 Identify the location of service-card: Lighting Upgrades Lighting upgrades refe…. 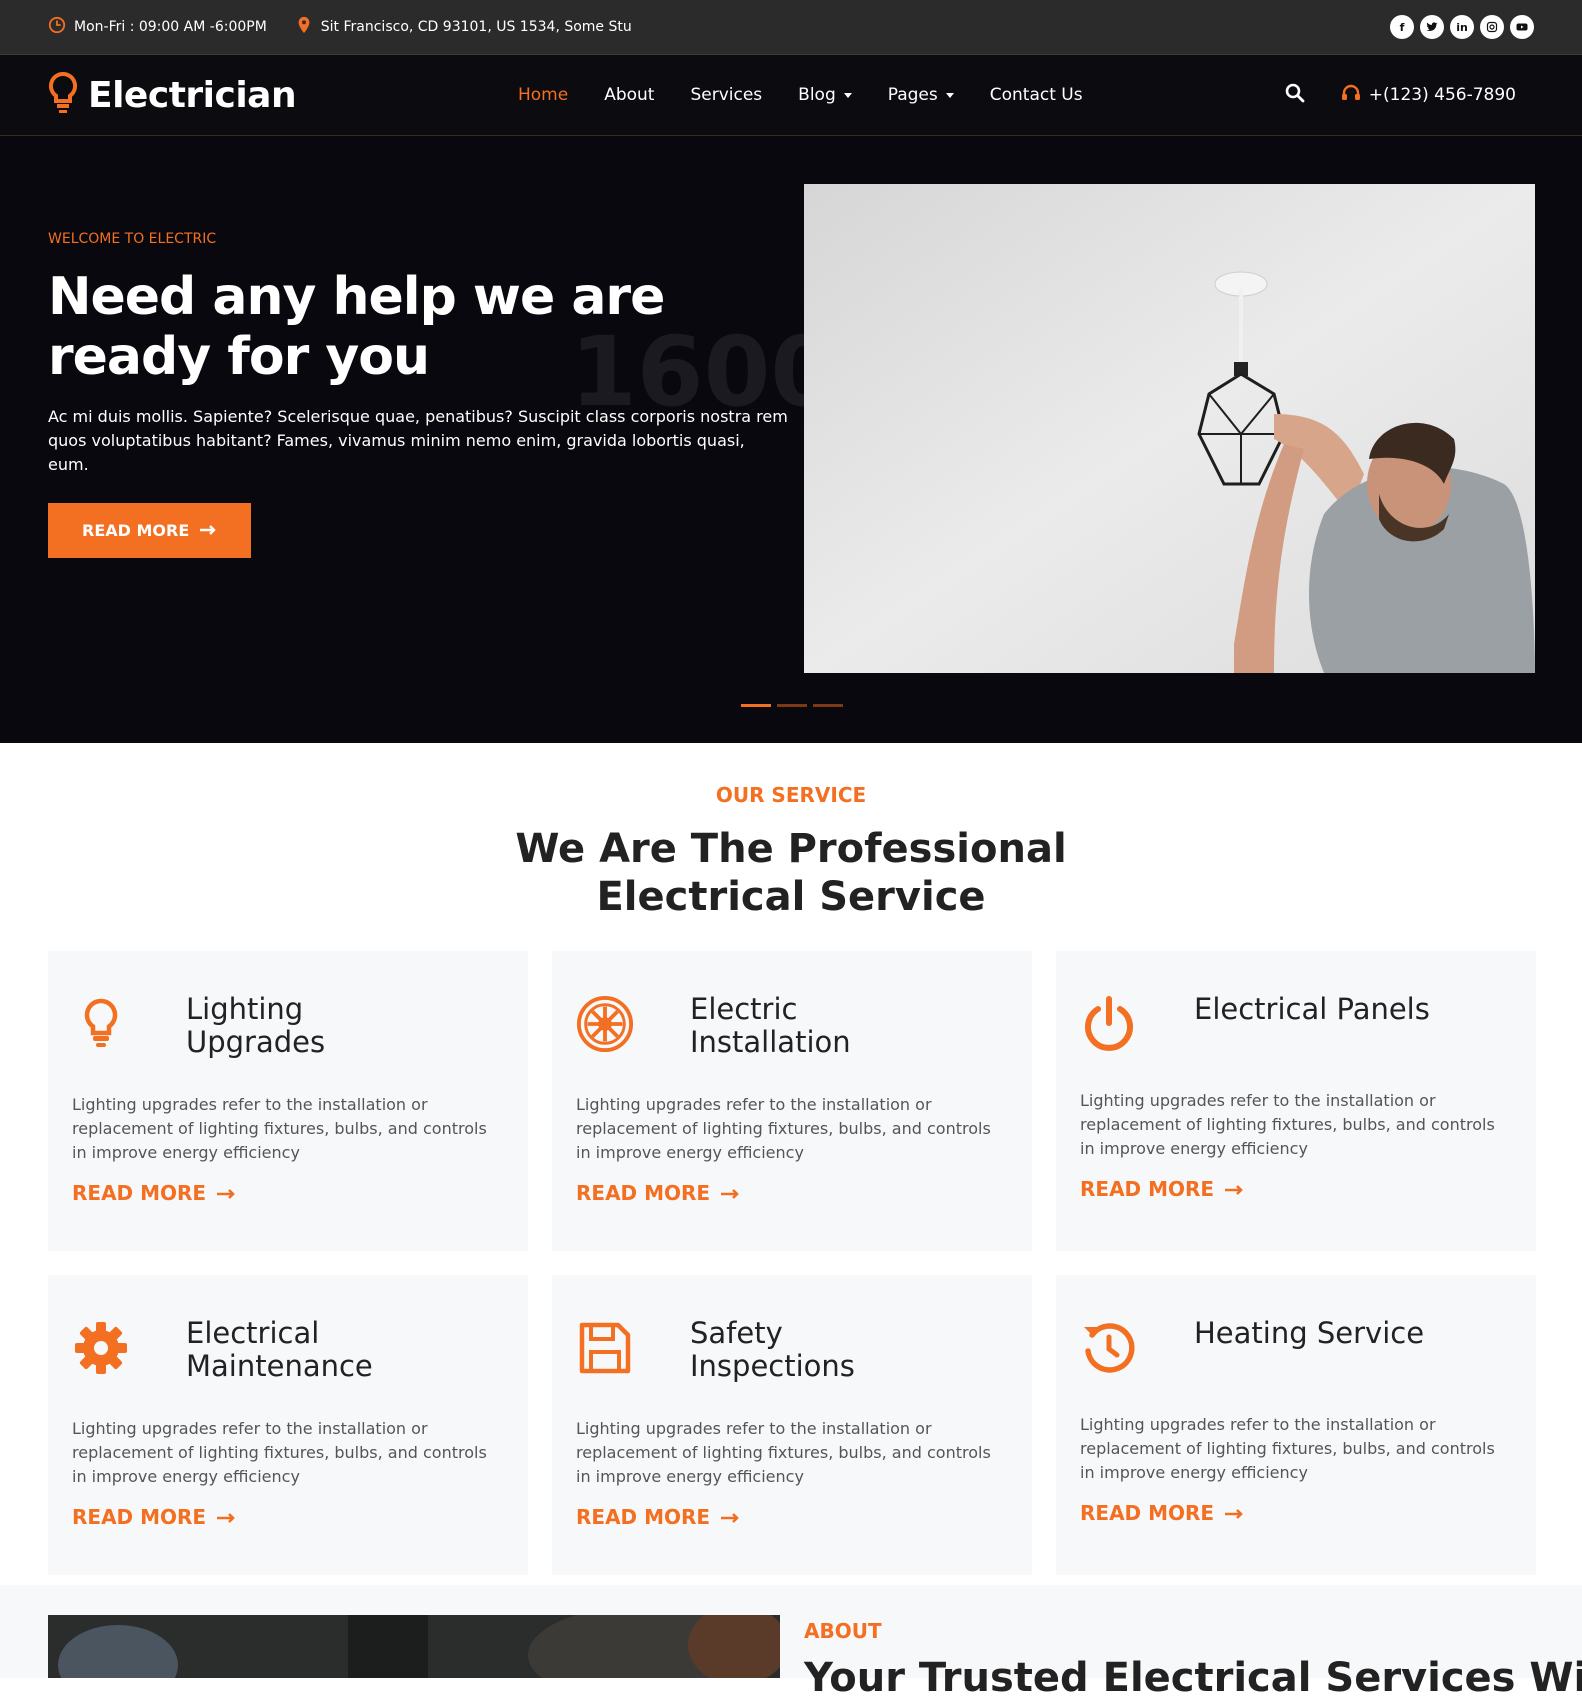
(288, 1101).